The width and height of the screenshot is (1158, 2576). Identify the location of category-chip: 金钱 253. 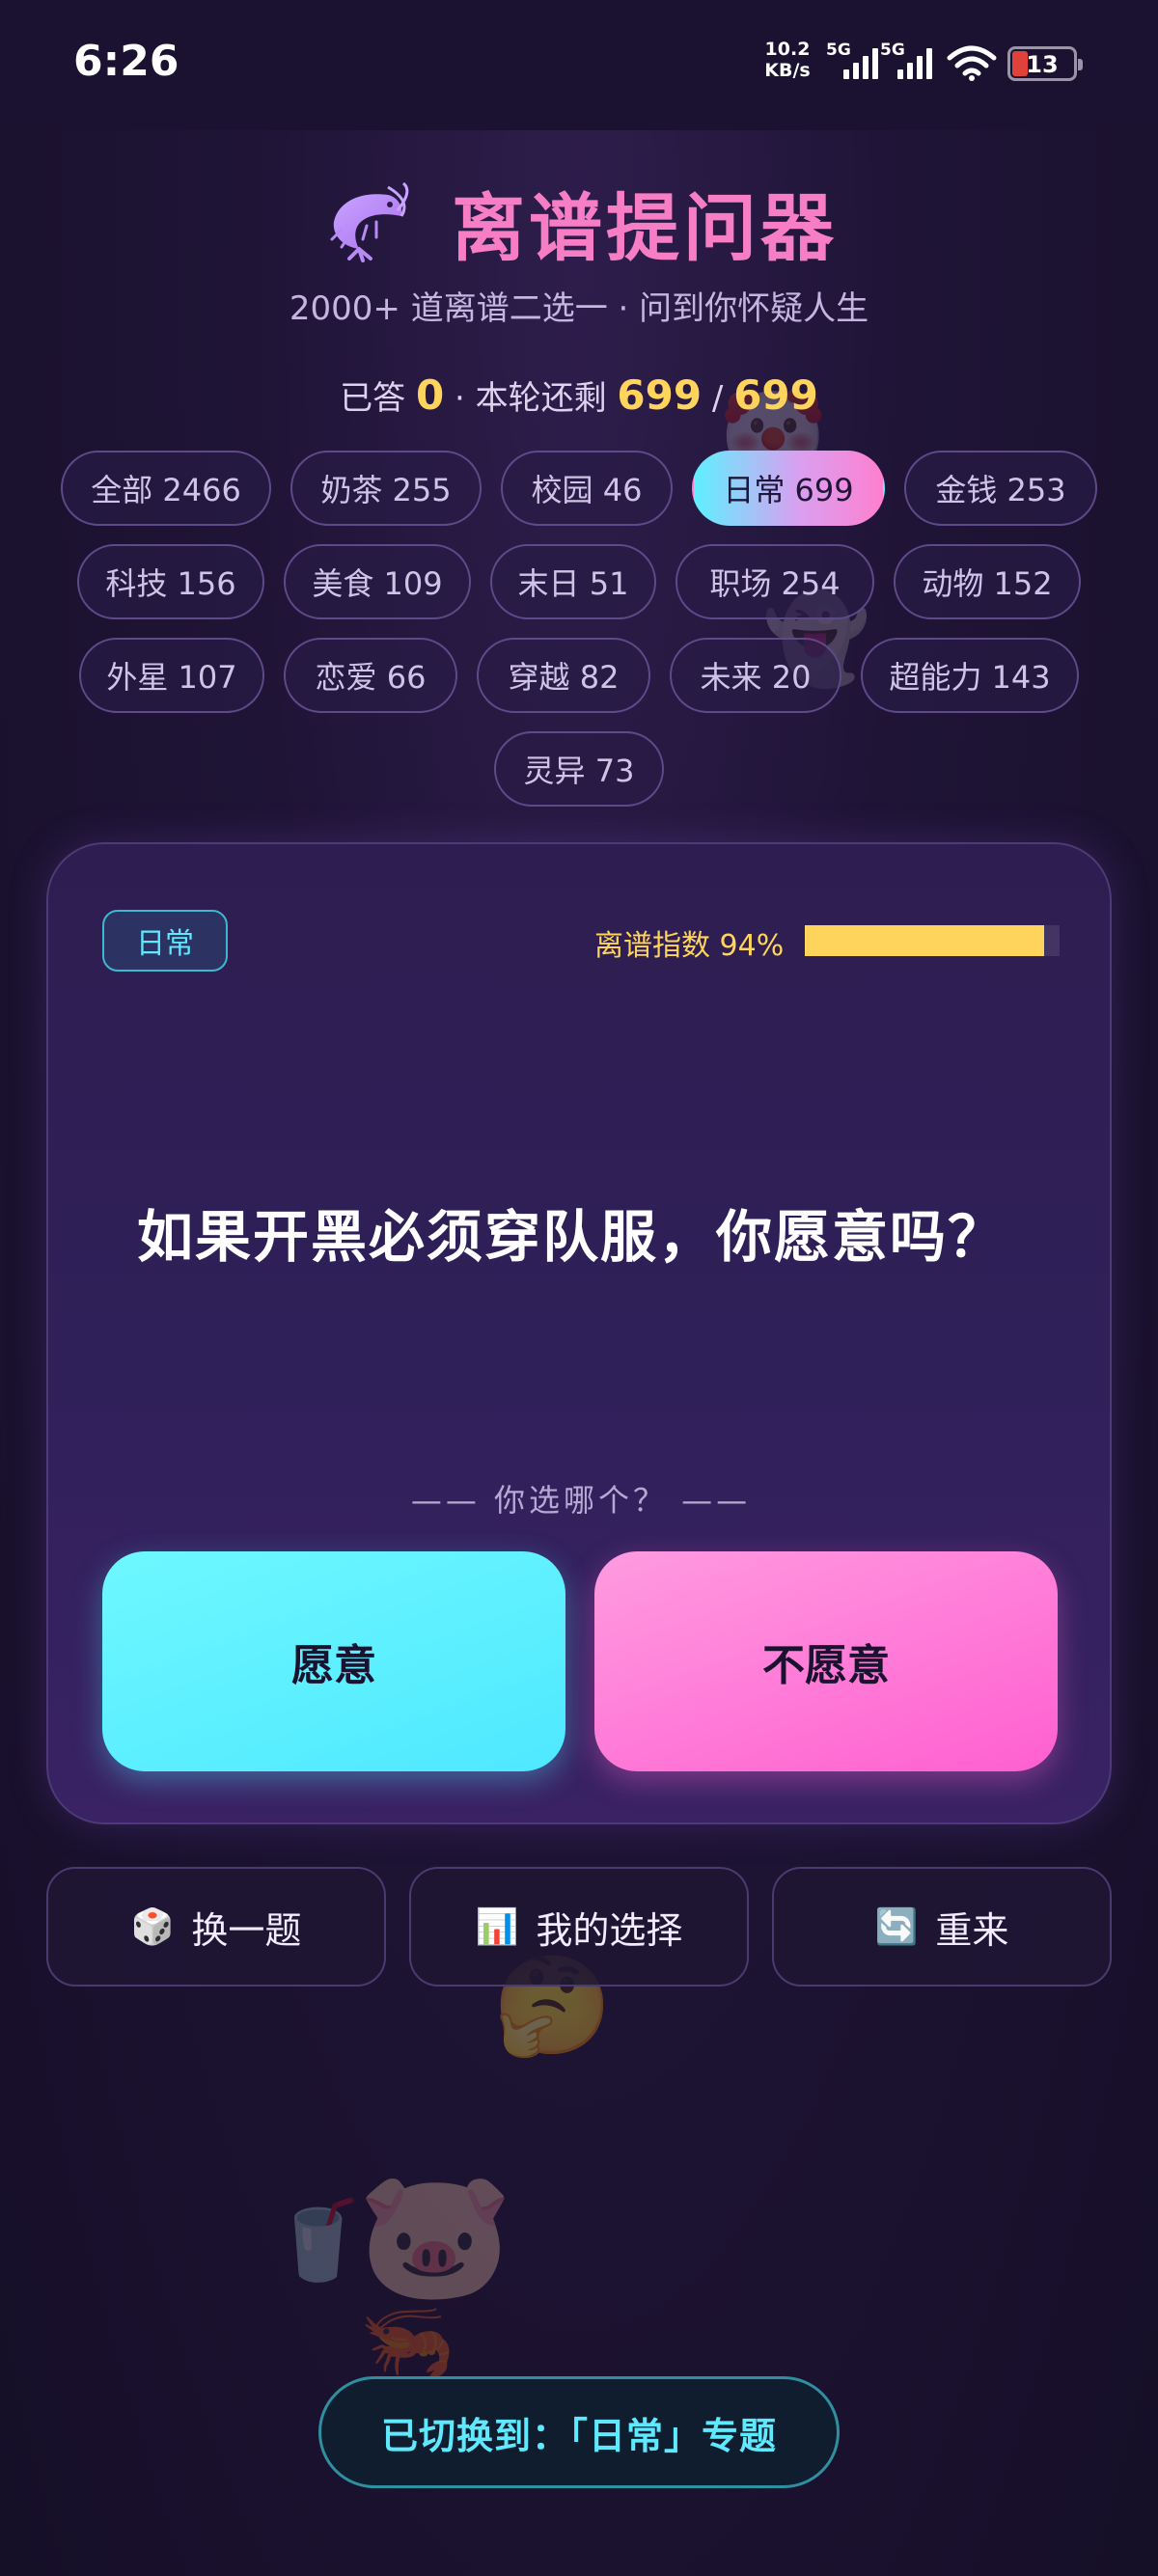
(1000, 489).